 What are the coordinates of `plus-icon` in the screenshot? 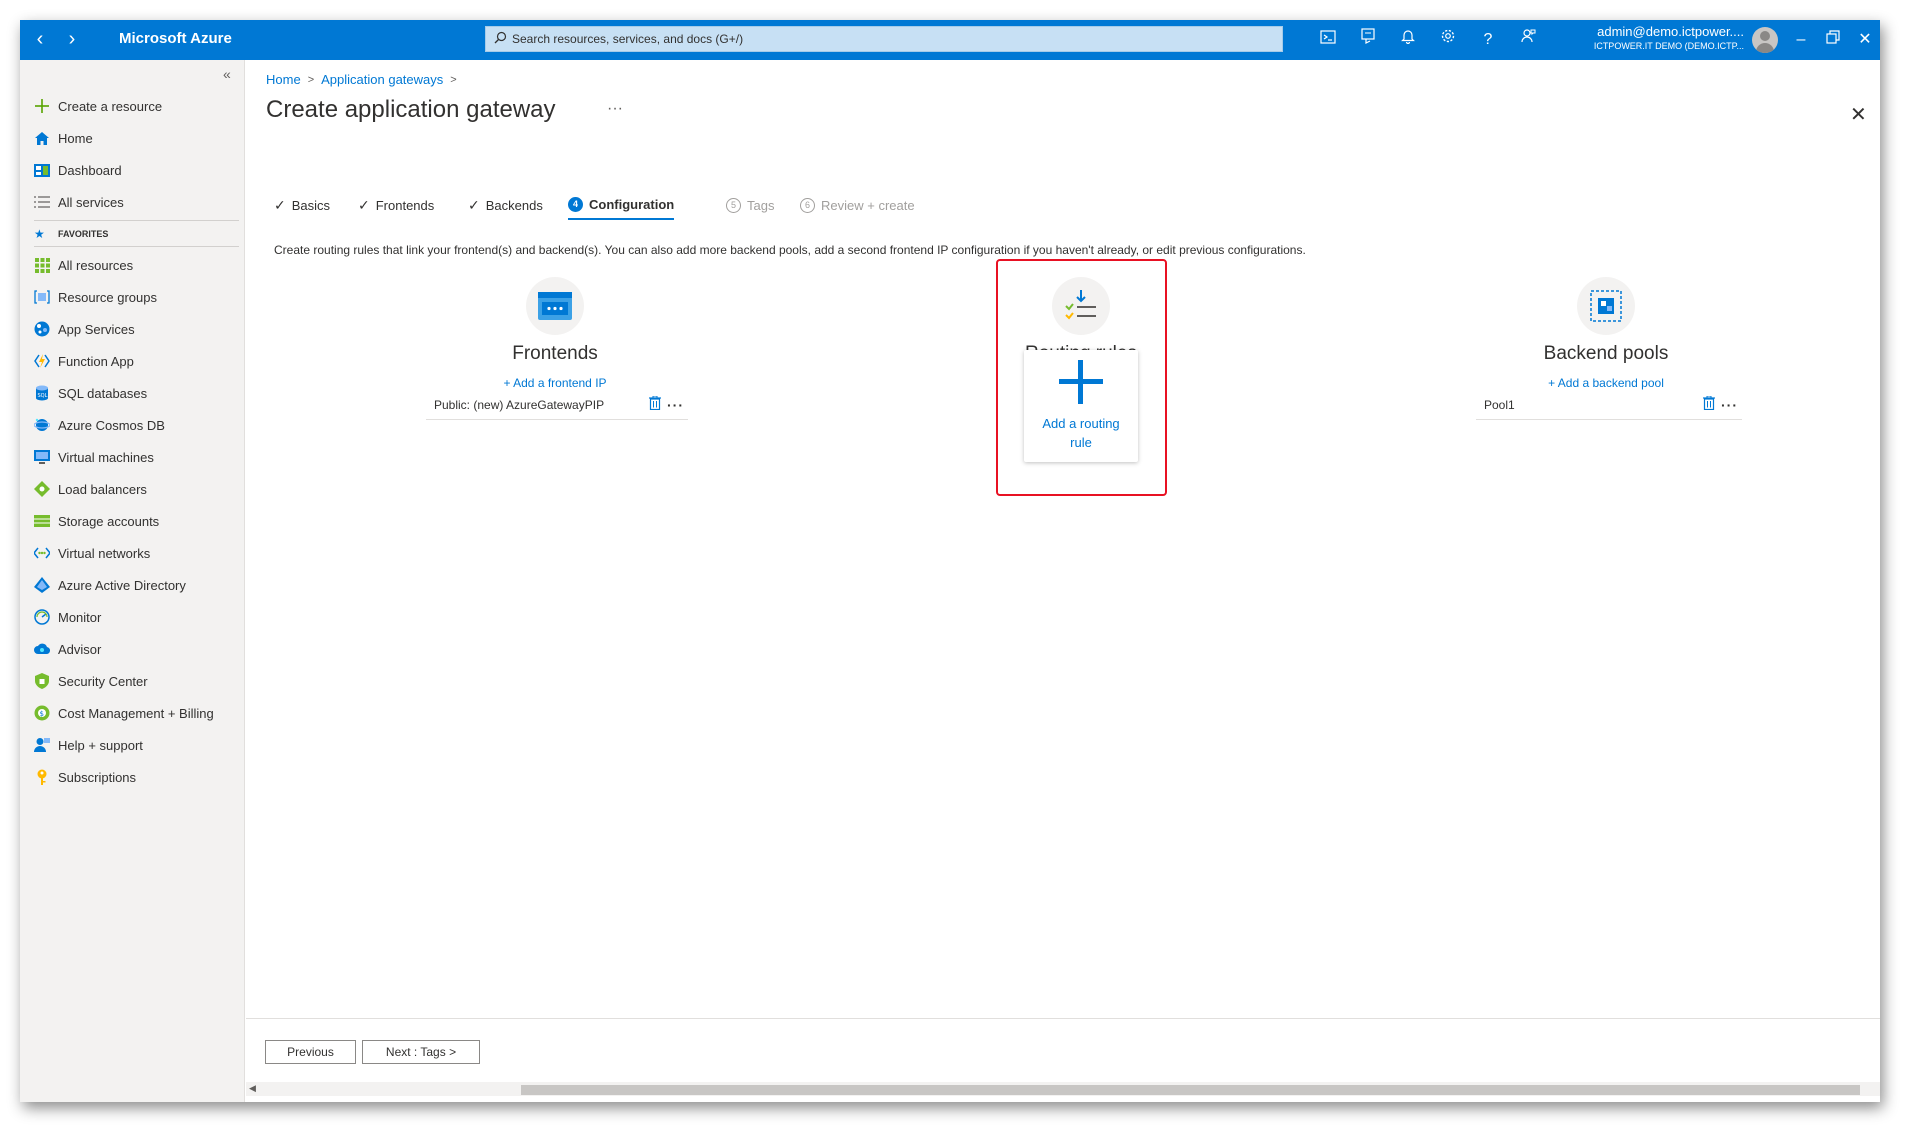 It's located at (42, 106).